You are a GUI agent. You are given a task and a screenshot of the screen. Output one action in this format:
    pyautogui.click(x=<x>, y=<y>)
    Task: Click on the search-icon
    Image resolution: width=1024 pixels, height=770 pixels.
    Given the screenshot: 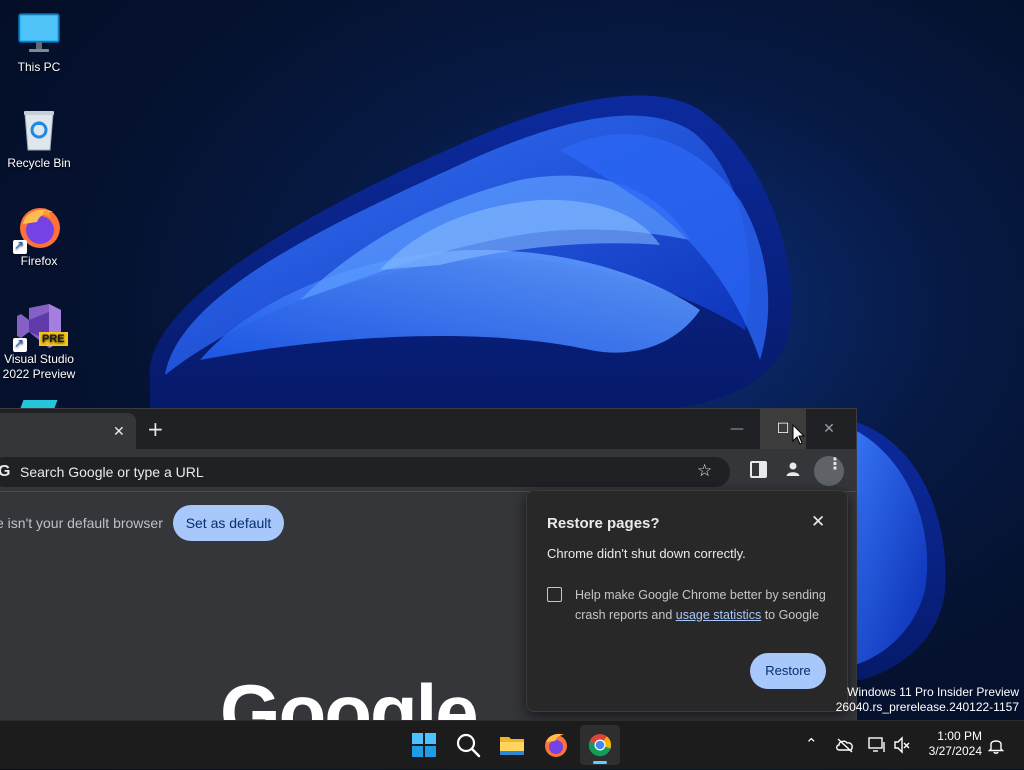 What is the action you would take?
    pyautogui.click(x=468, y=745)
    